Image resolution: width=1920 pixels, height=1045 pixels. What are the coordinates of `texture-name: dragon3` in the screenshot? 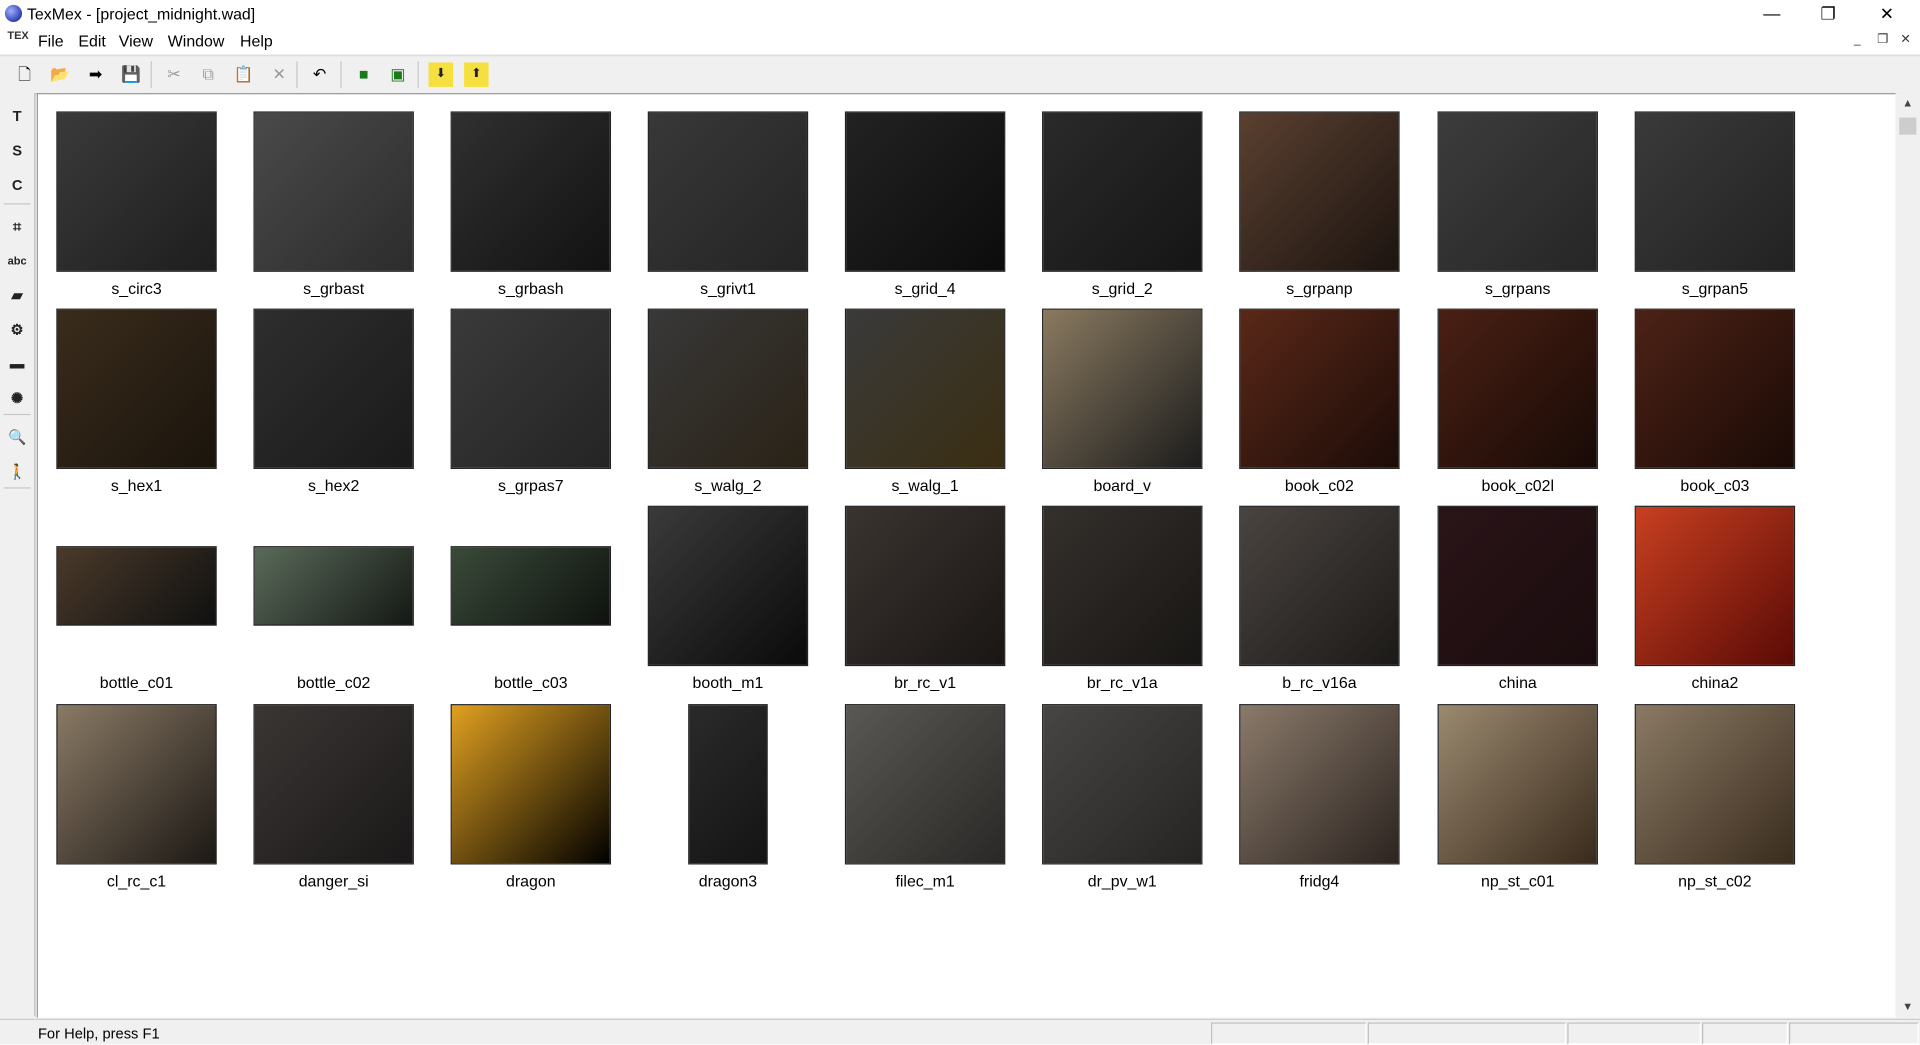 It's located at (728, 881).